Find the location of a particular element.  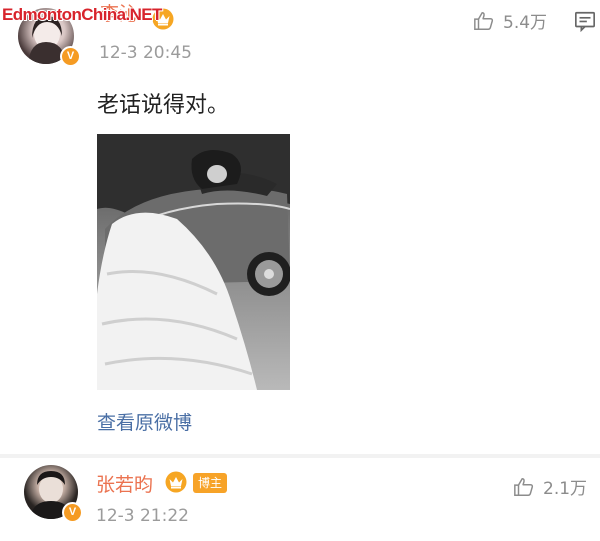

comment-icon is located at coordinates (585, 22).